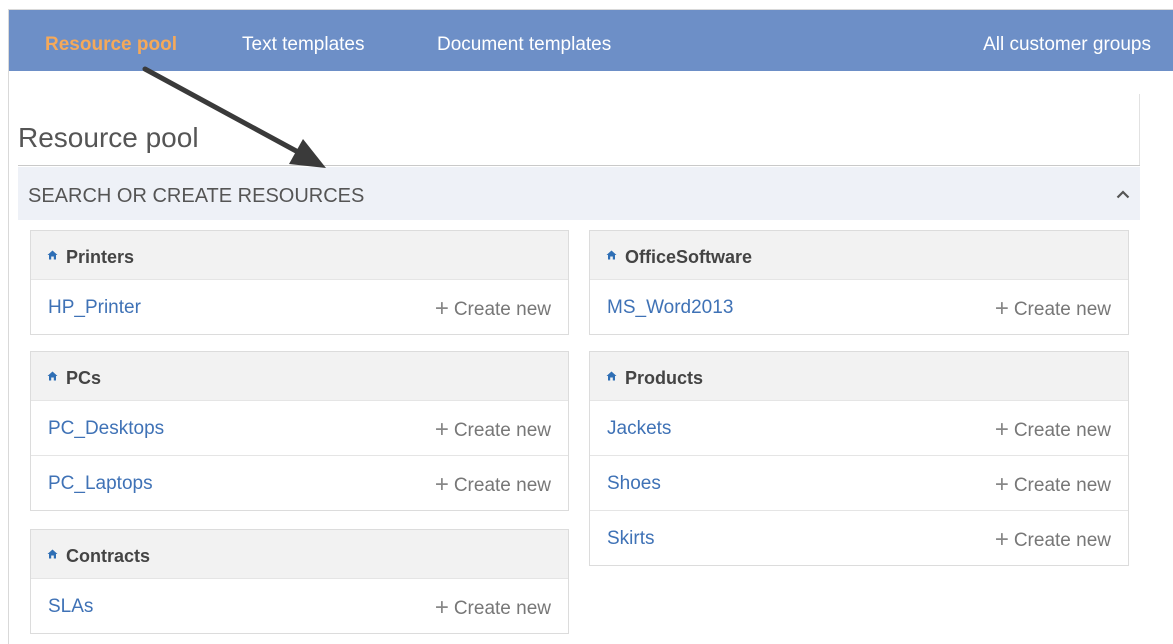 The image size is (1173, 644). What do you see at coordinates (859, 306) in the screenshot?
I see `resource-row: MS_Word2013 + Create new` at bounding box center [859, 306].